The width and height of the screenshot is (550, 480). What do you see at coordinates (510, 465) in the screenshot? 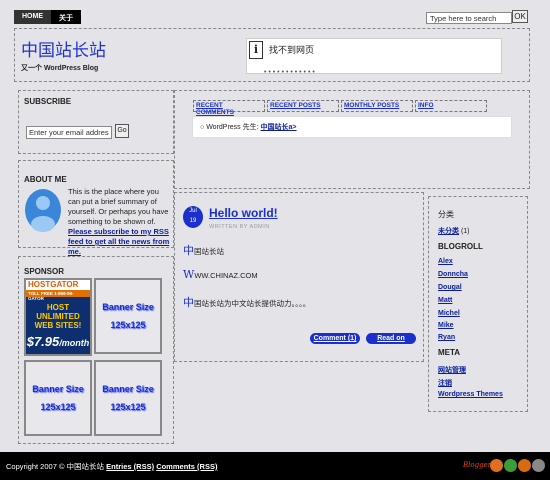
I see `digg-icon` at bounding box center [510, 465].